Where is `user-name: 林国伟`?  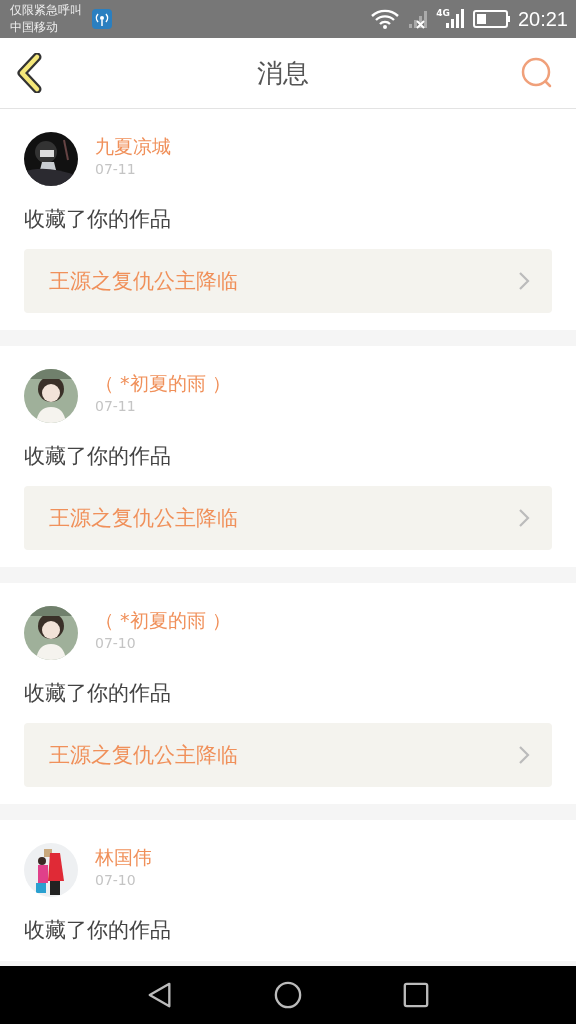
user-name: 林国伟 is located at coordinates (123, 857).